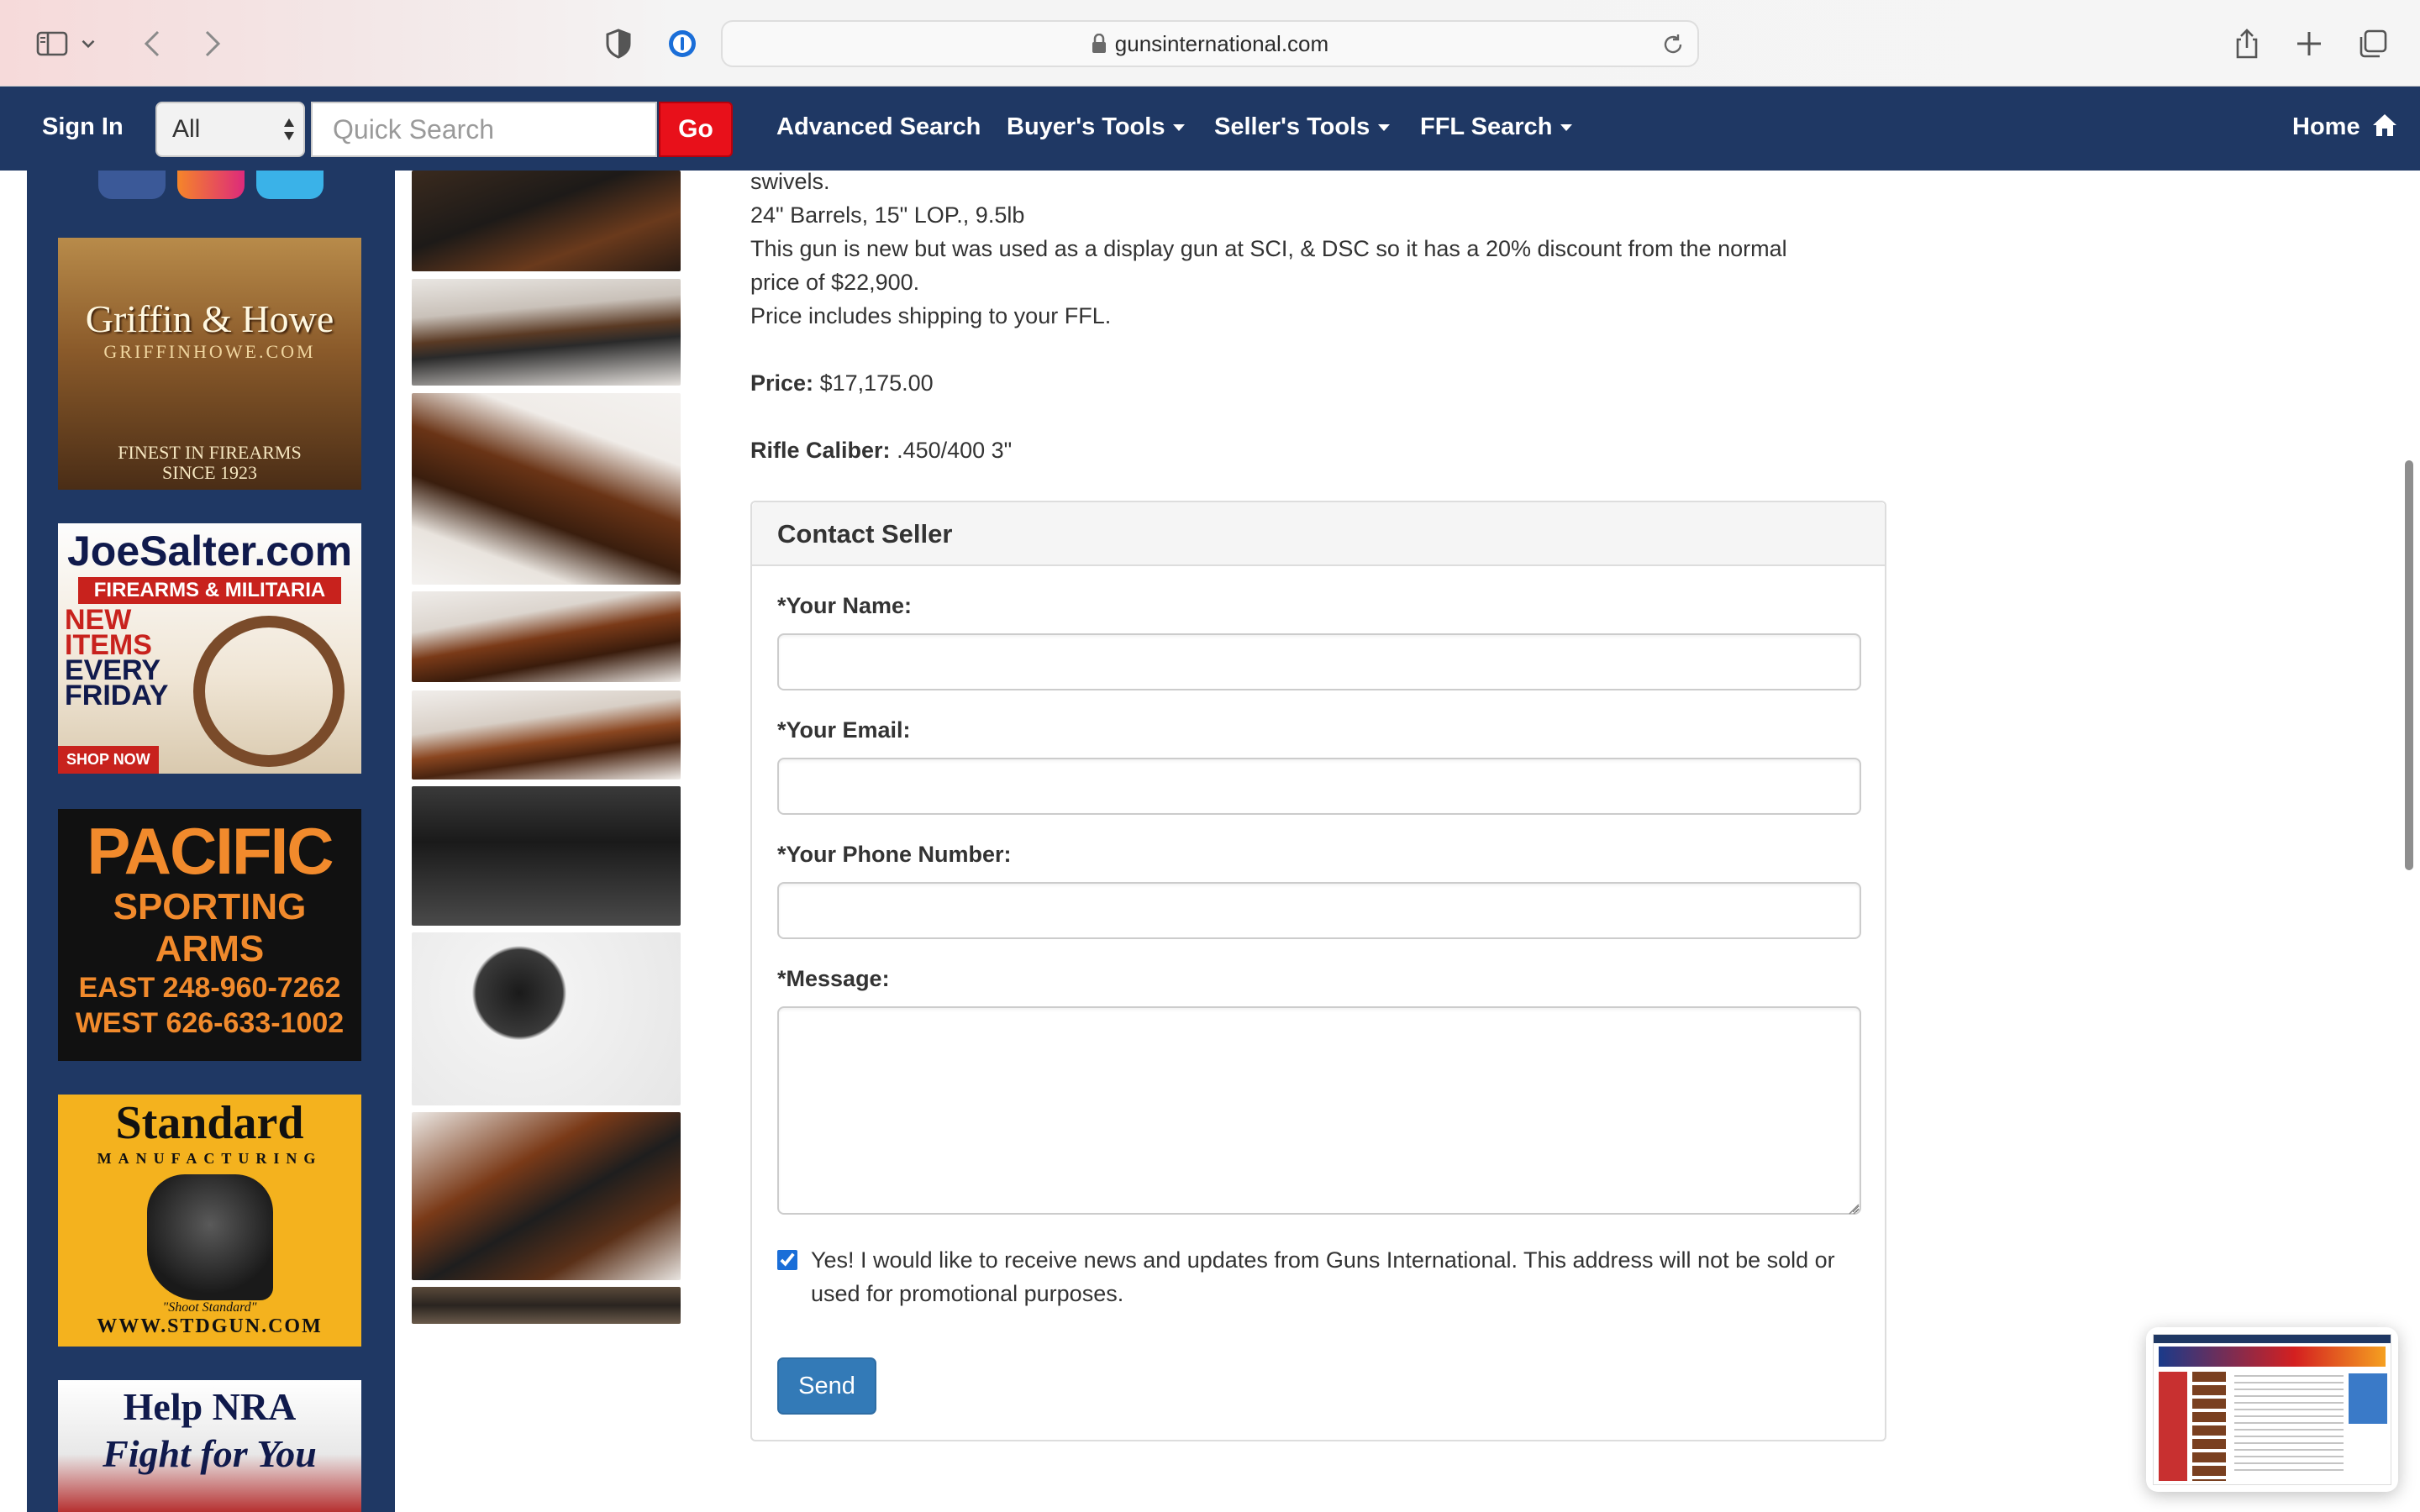 The height and width of the screenshot is (1512, 2420). What do you see at coordinates (782, 383) in the screenshot?
I see `price-label: Price:` at bounding box center [782, 383].